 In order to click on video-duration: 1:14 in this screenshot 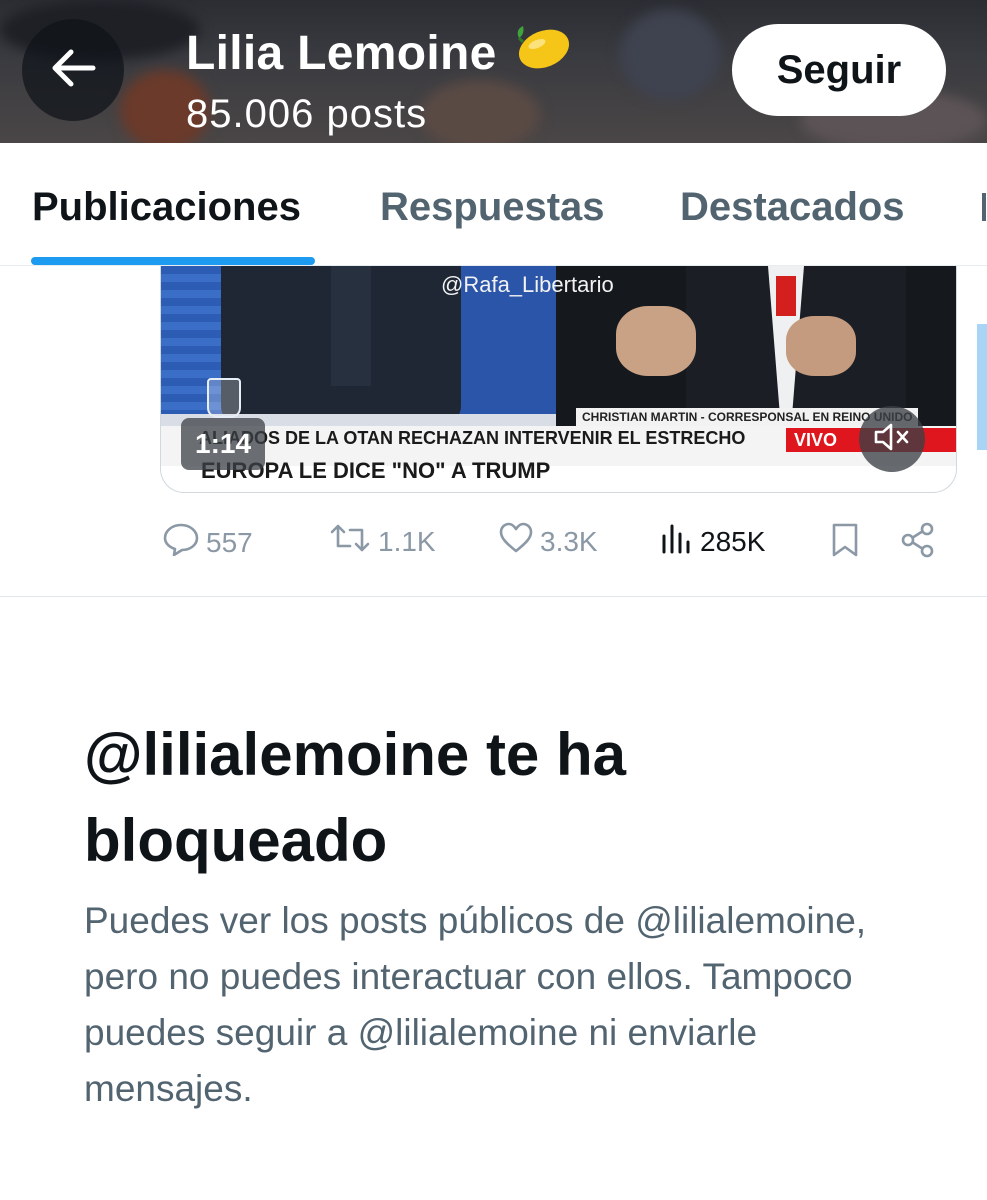, I will do `click(223, 444)`.